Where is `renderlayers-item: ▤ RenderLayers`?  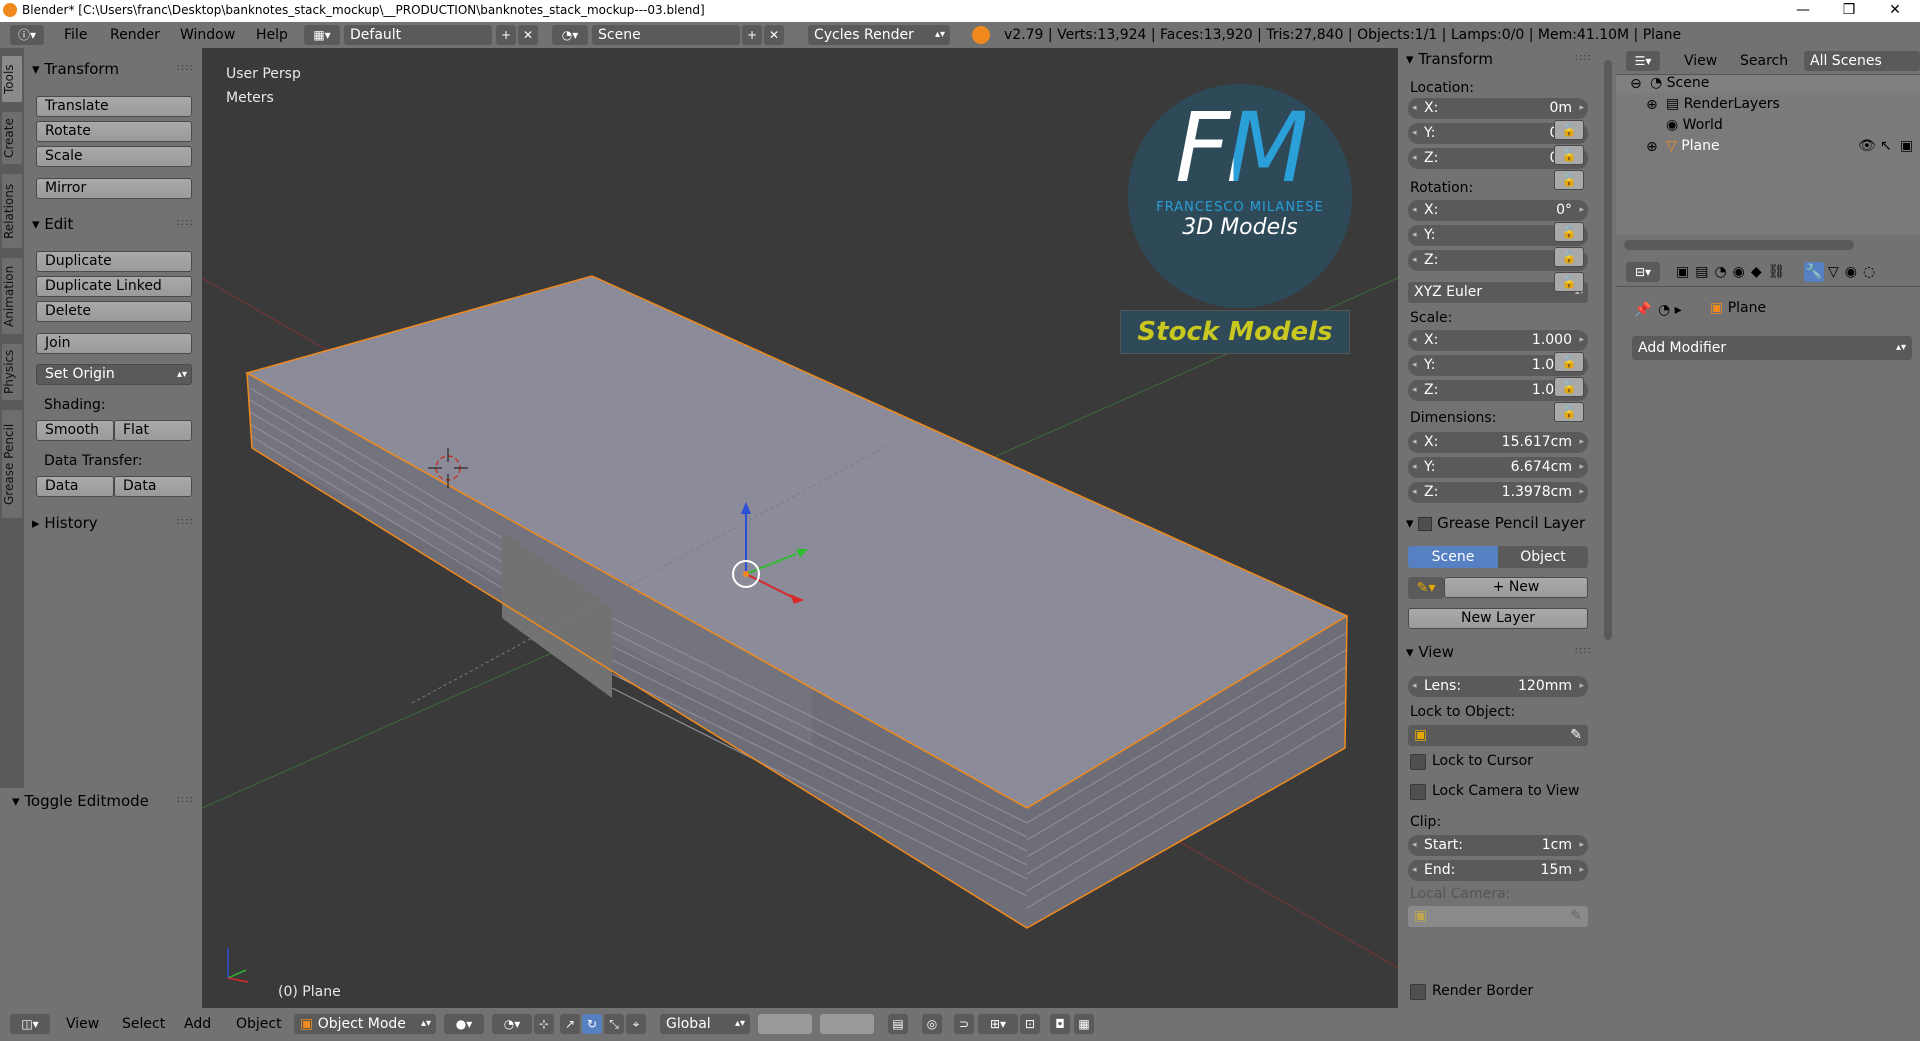 renderlayers-item: ▤ RenderLayers is located at coordinates (1723, 104).